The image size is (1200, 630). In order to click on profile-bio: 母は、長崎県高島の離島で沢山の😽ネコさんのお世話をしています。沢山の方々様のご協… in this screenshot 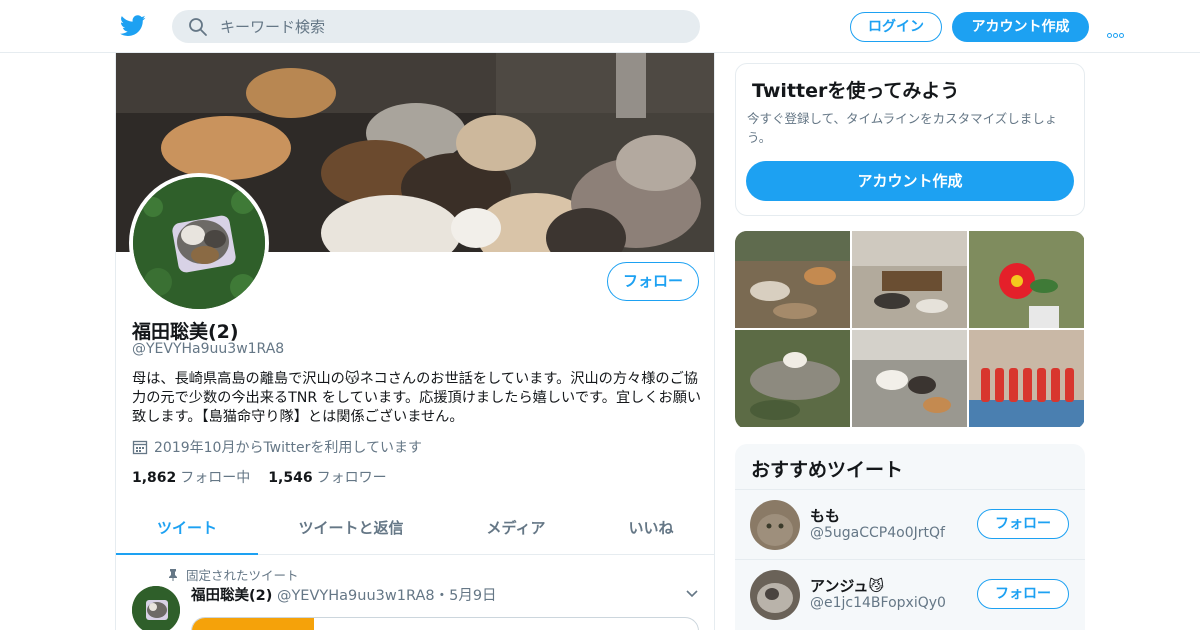, I will do `click(417, 398)`.